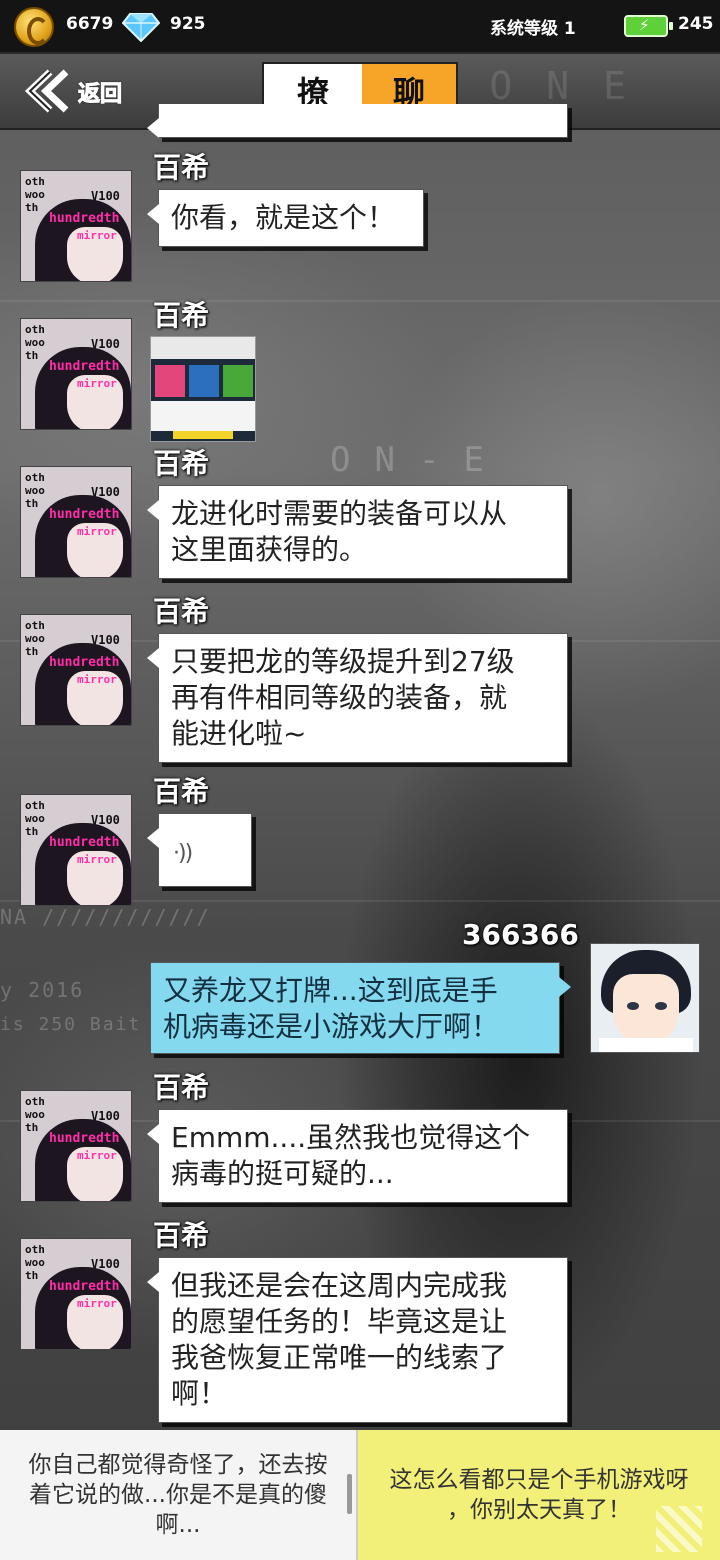 The height and width of the screenshot is (1560, 720). Describe the element at coordinates (331, 1026) in the screenshot. I see `message-line: 机病毒还是小游戏大厅啊！` at that location.